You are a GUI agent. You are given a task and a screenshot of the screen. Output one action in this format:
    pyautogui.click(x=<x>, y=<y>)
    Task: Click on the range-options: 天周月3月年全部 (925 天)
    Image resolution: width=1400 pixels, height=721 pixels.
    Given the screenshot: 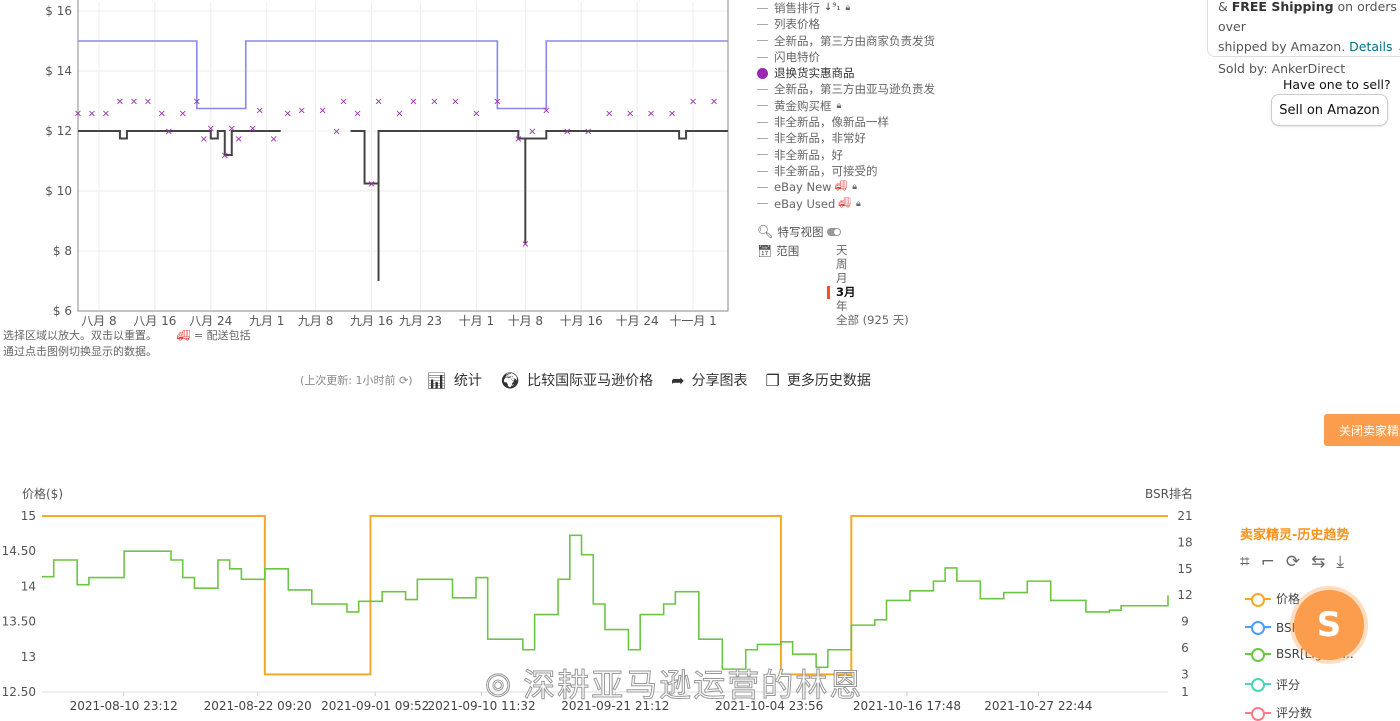 What is the action you would take?
    pyautogui.click(x=872, y=285)
    